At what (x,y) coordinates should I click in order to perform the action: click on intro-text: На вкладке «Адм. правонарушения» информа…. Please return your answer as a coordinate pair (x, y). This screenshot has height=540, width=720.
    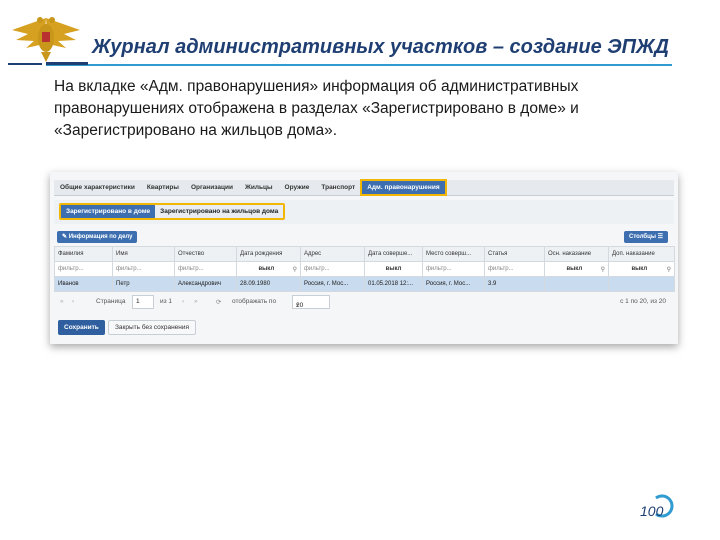
    Looking at the image, I should click on (316, 108).